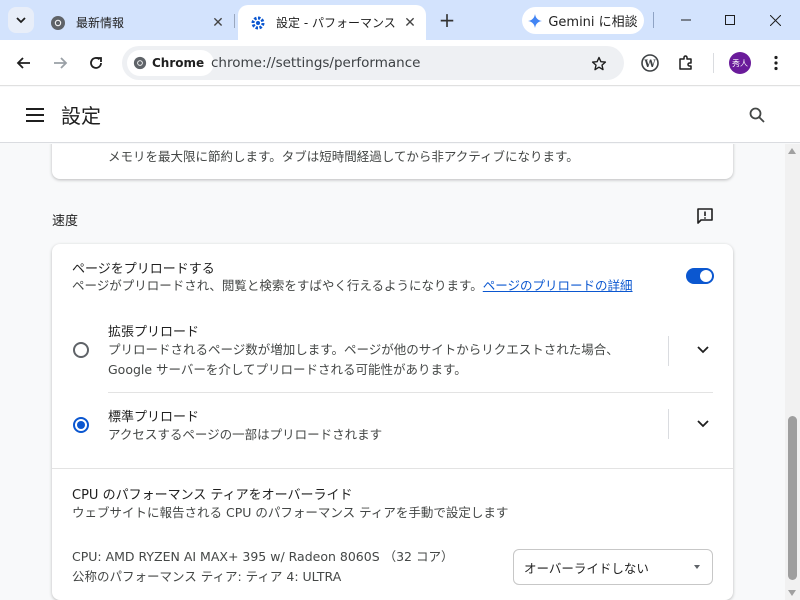 Image resolution: width=800 pixels, height=600 pixels. What do you see at coordinates (81, 425) in the screenshot?
I see `standard-preload-radio` at bounding box center [81, 425].